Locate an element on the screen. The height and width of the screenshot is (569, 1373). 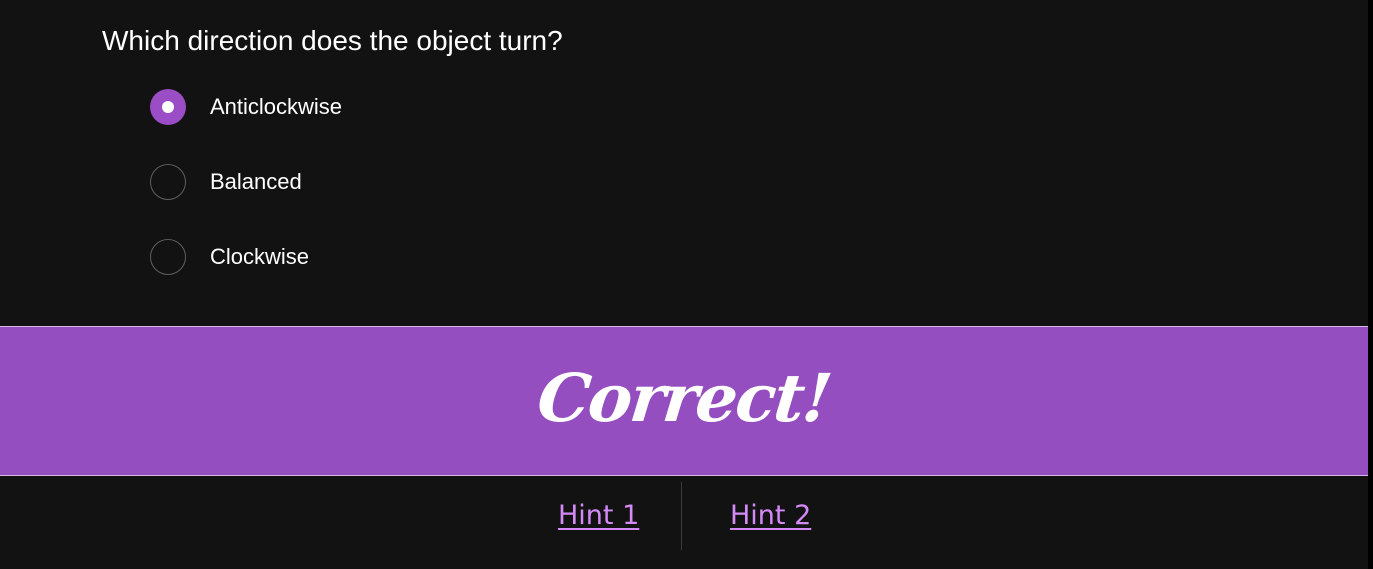
option-label: Anticlockwise is located at coordinates (276, 106).